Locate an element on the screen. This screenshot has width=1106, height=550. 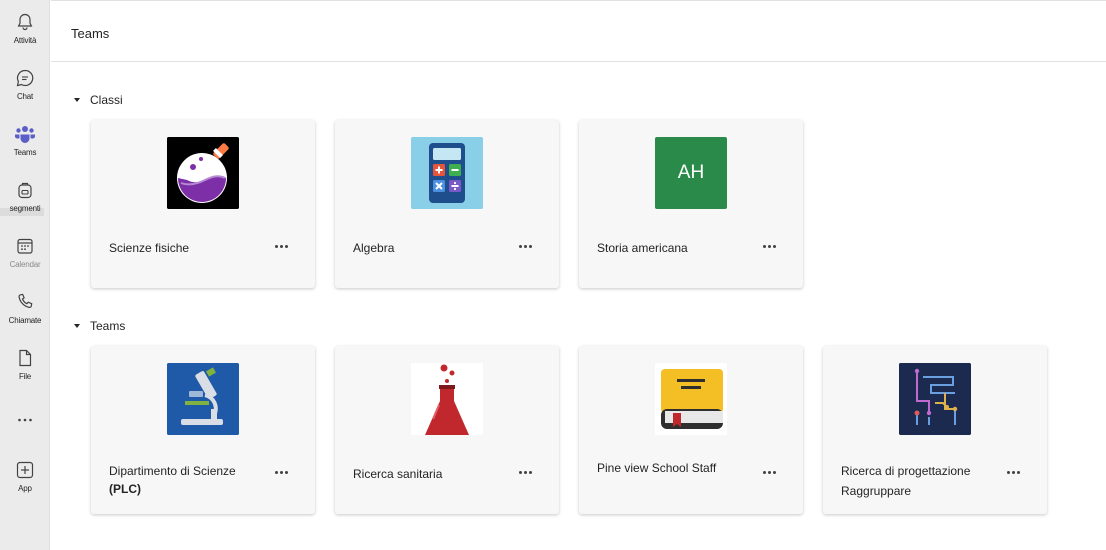
team-subtitle: Raggruppare is located at coordinates (876, 491).